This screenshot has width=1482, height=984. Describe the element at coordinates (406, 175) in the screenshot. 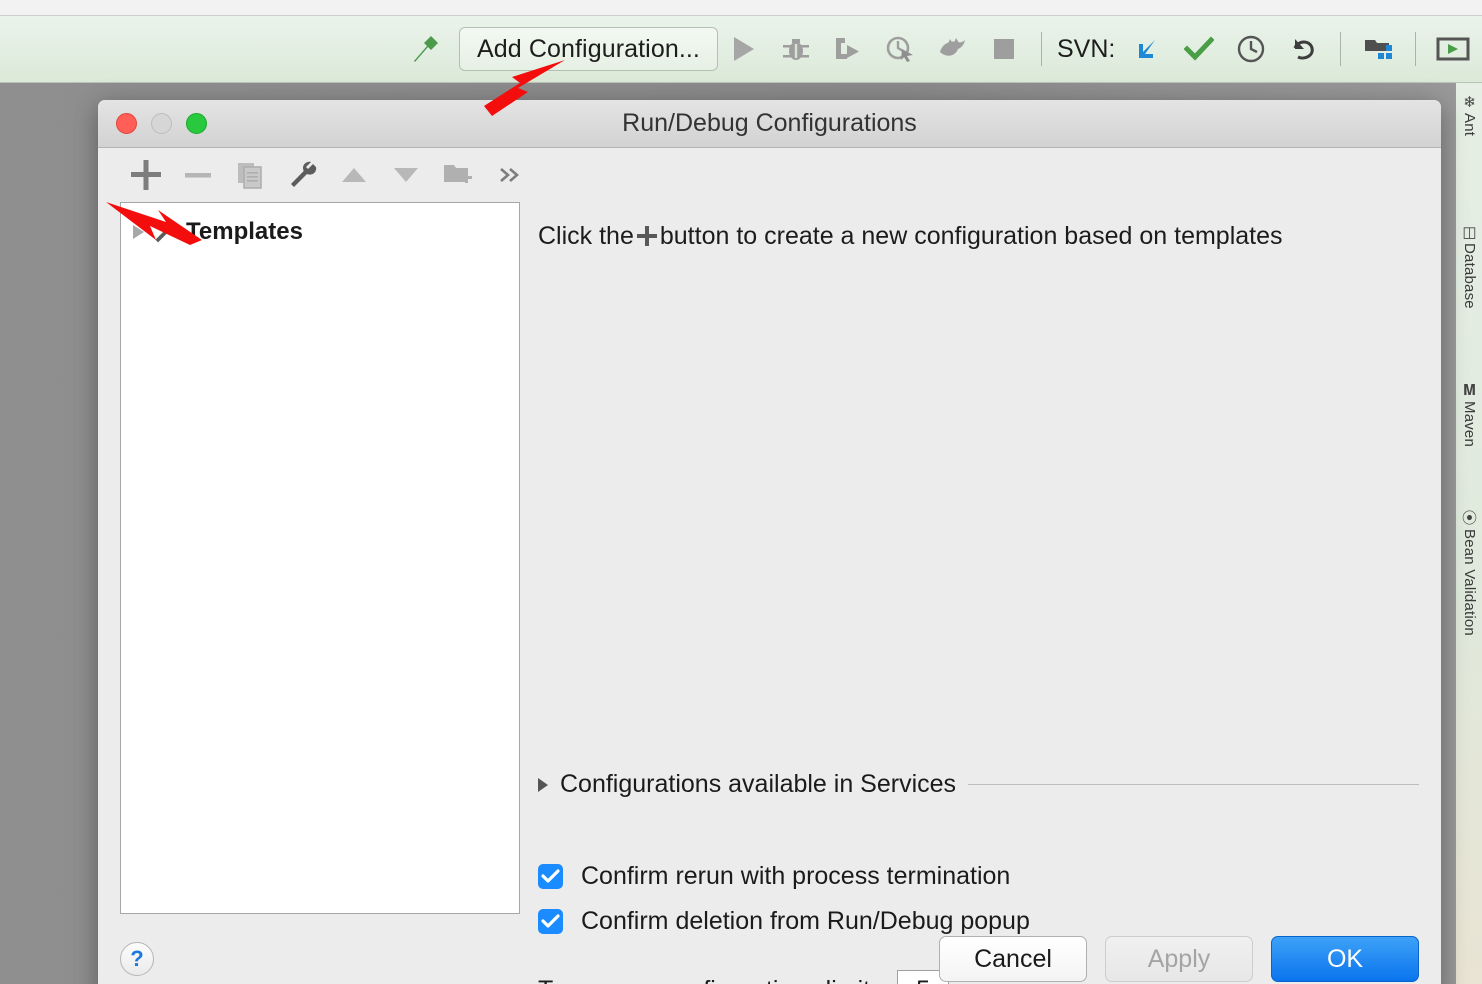

I see `move-down-button` at that location.